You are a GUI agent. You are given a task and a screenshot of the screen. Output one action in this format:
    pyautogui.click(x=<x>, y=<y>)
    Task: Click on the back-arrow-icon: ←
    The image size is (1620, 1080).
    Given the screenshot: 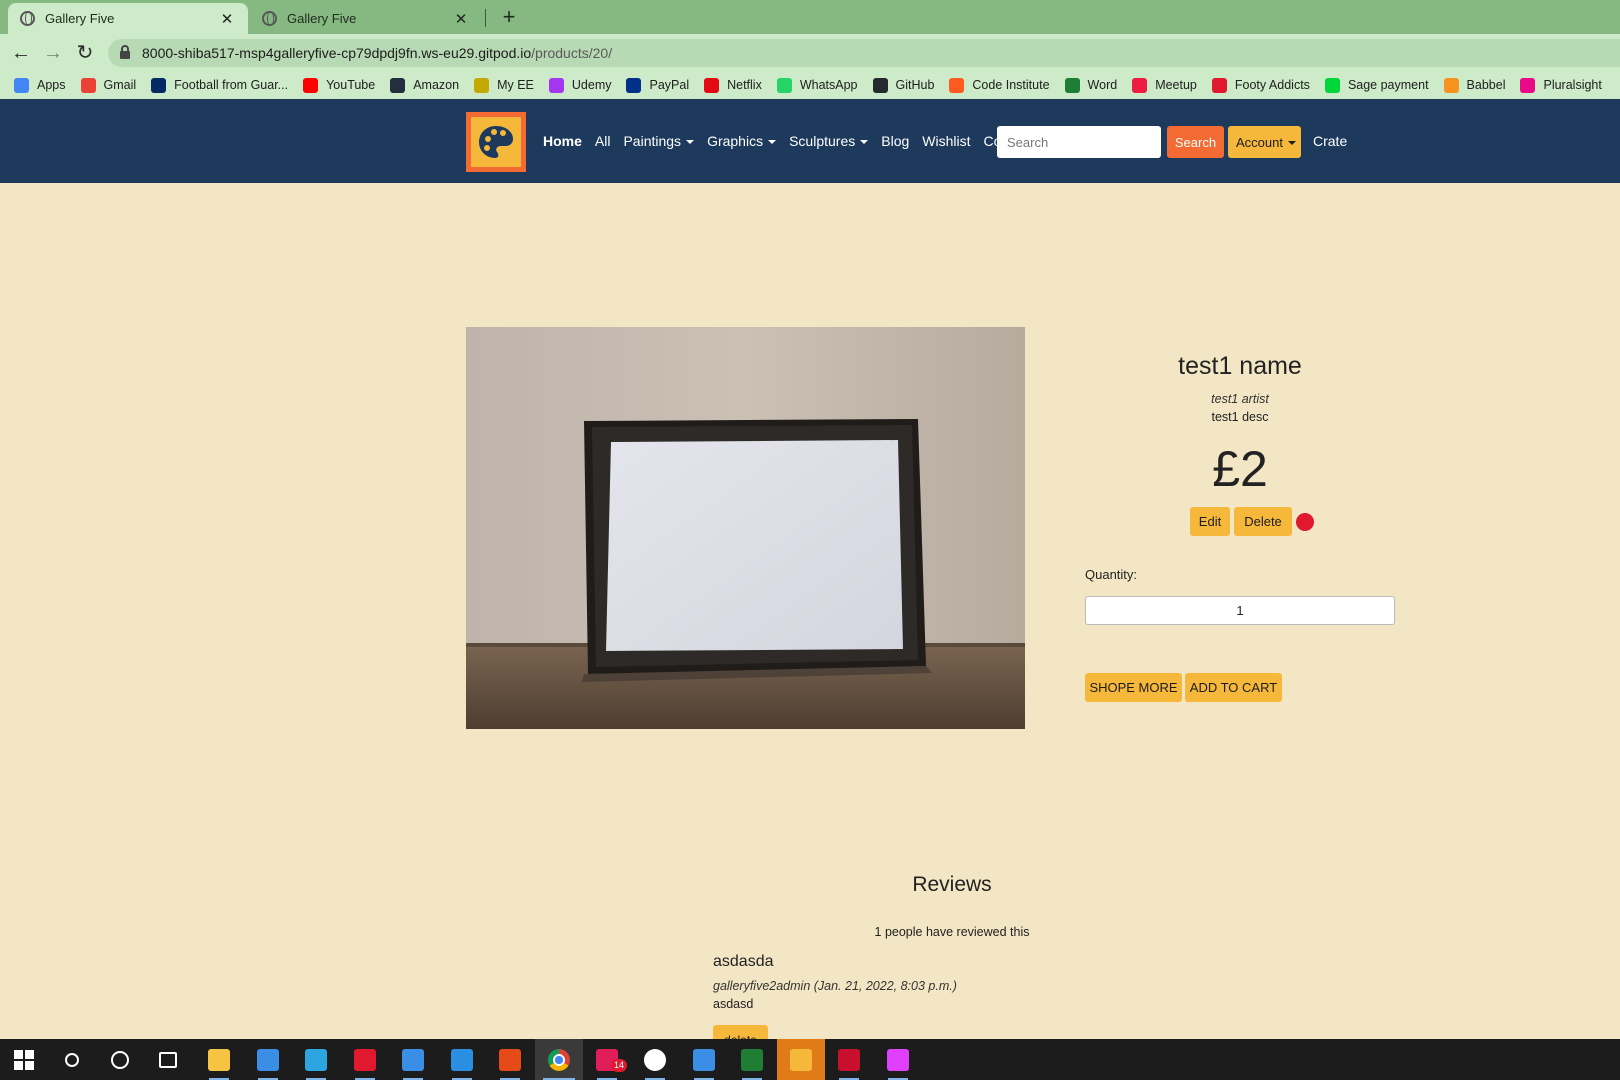 What is the action you would take?
    pyautogui.click(x=21, y=53)
    